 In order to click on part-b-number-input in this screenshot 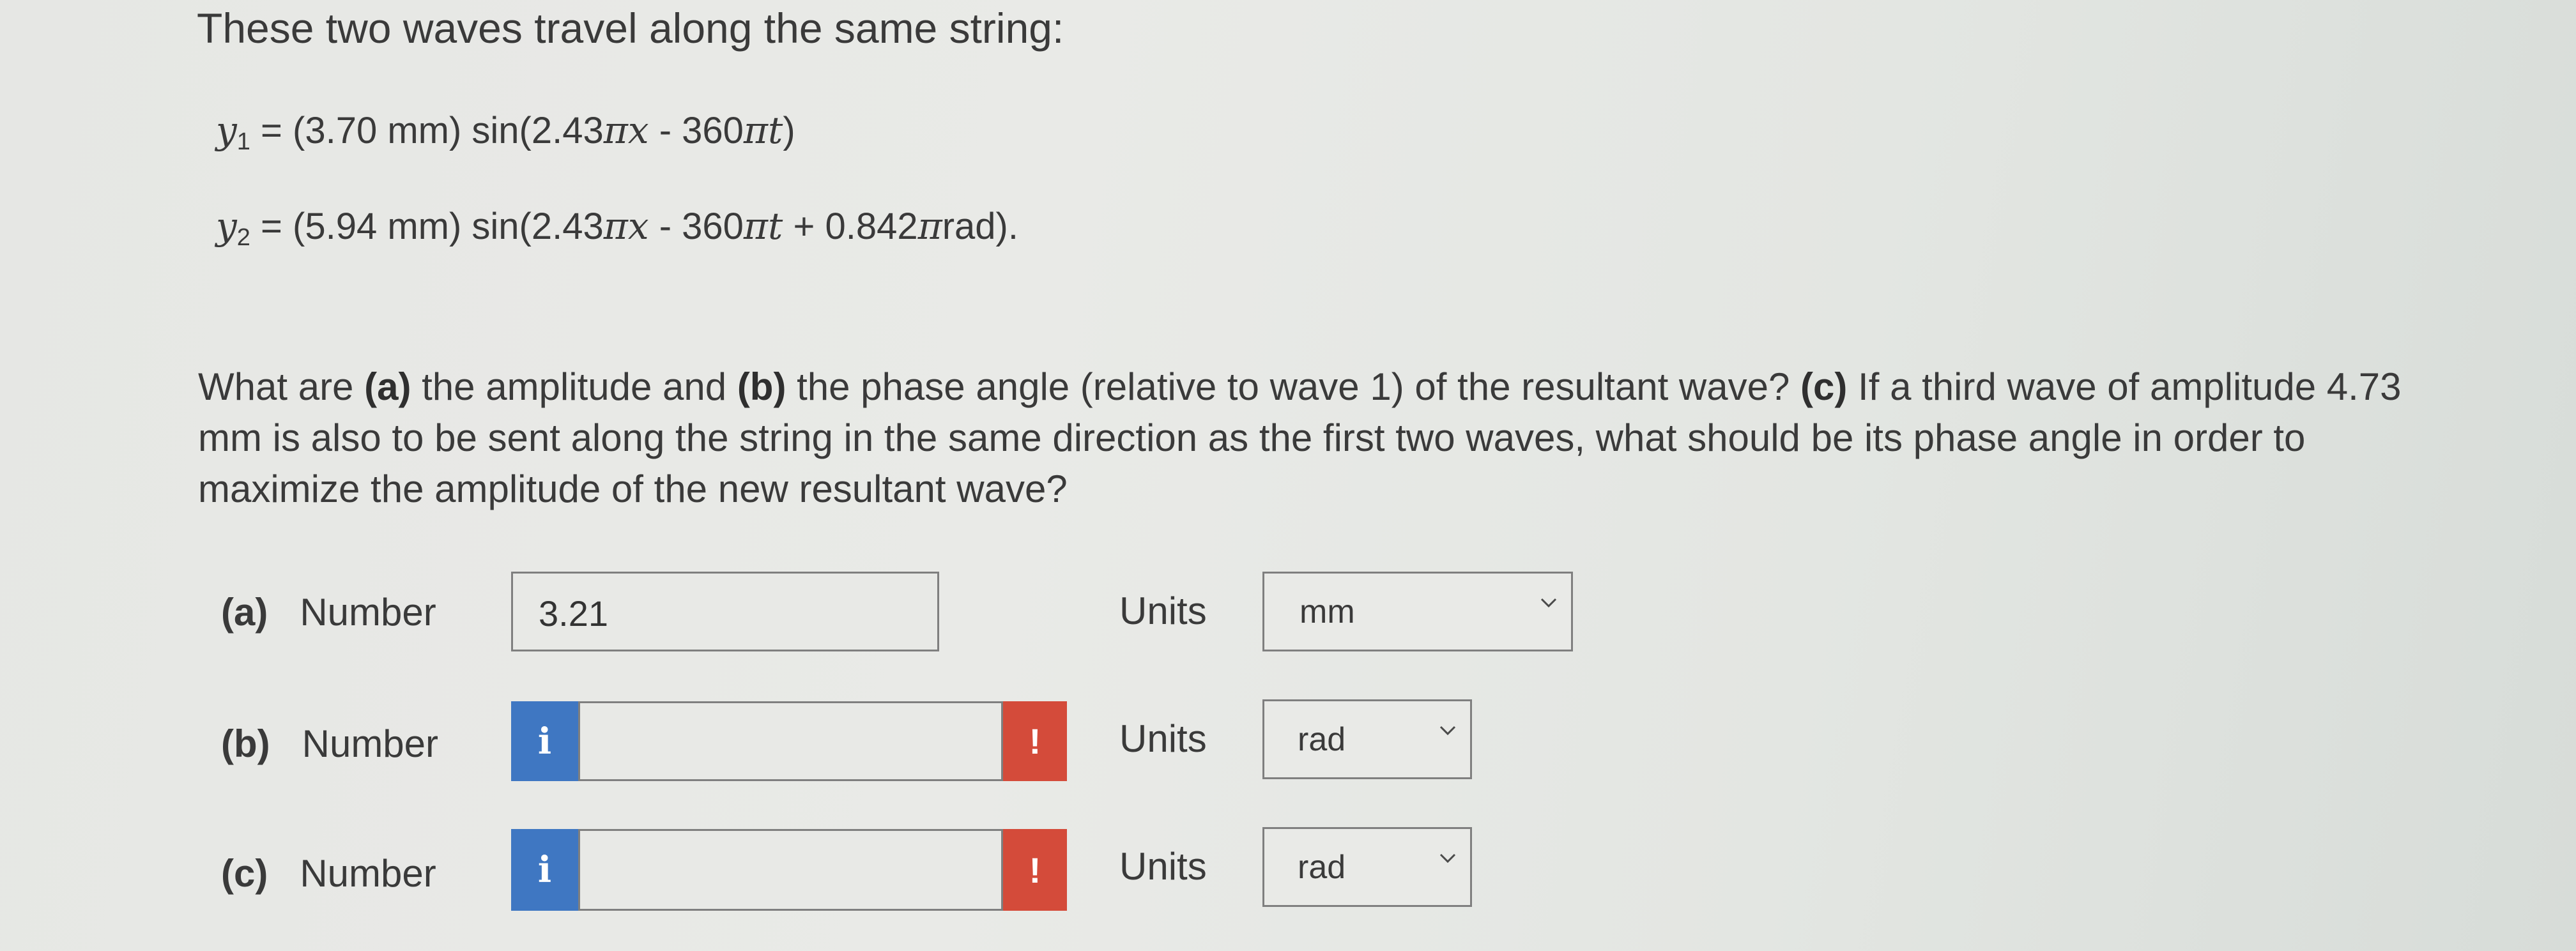, I will do `click(790, 741)`.